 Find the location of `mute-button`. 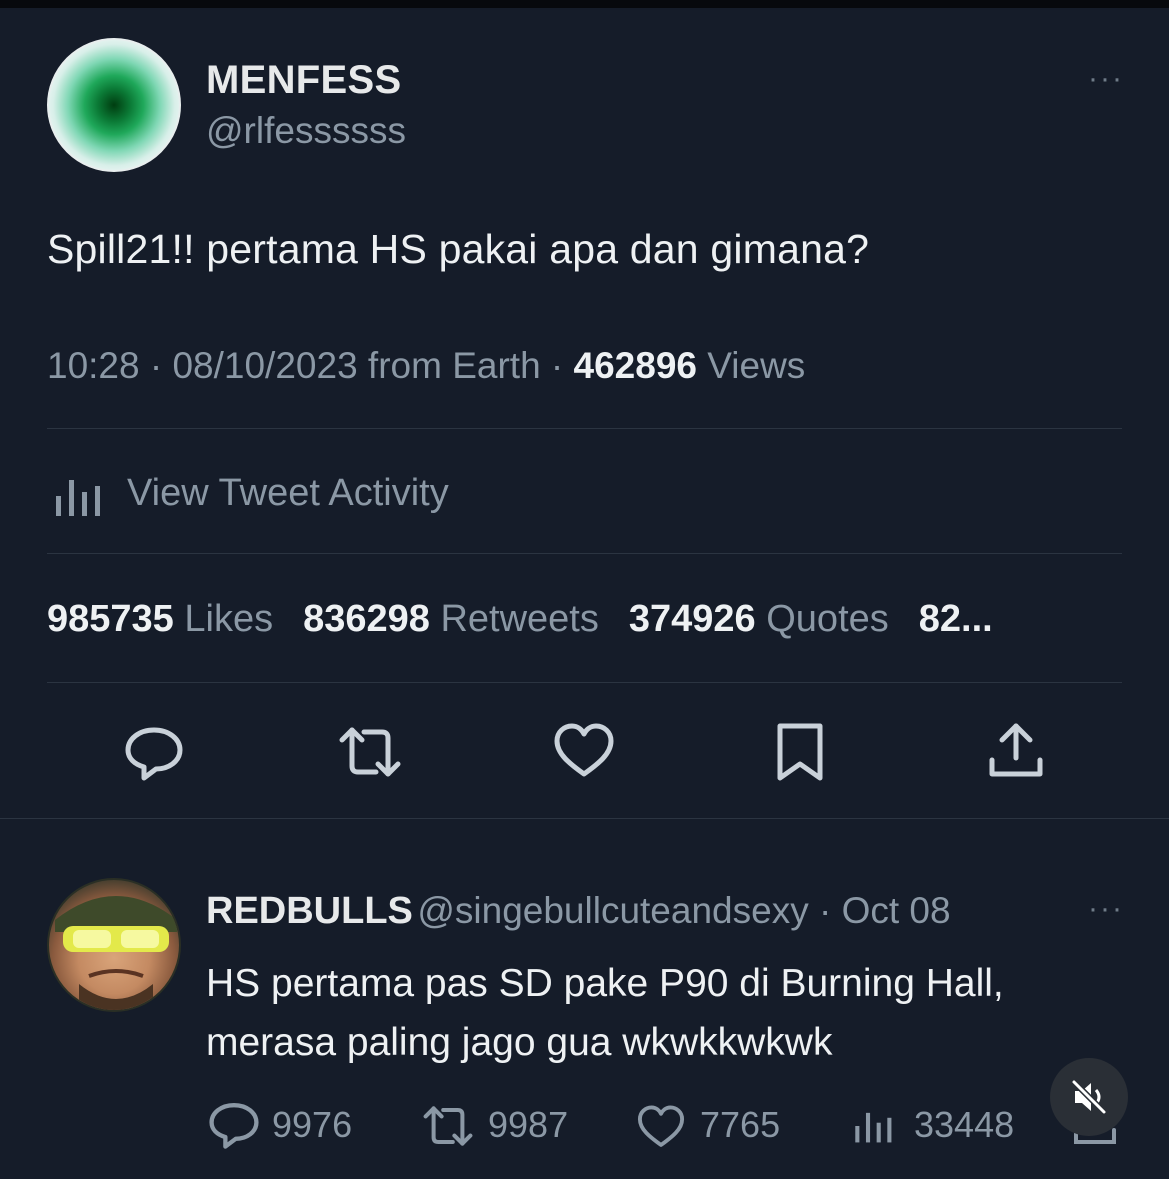

mute-button is located at coordinates (1089, 1097).